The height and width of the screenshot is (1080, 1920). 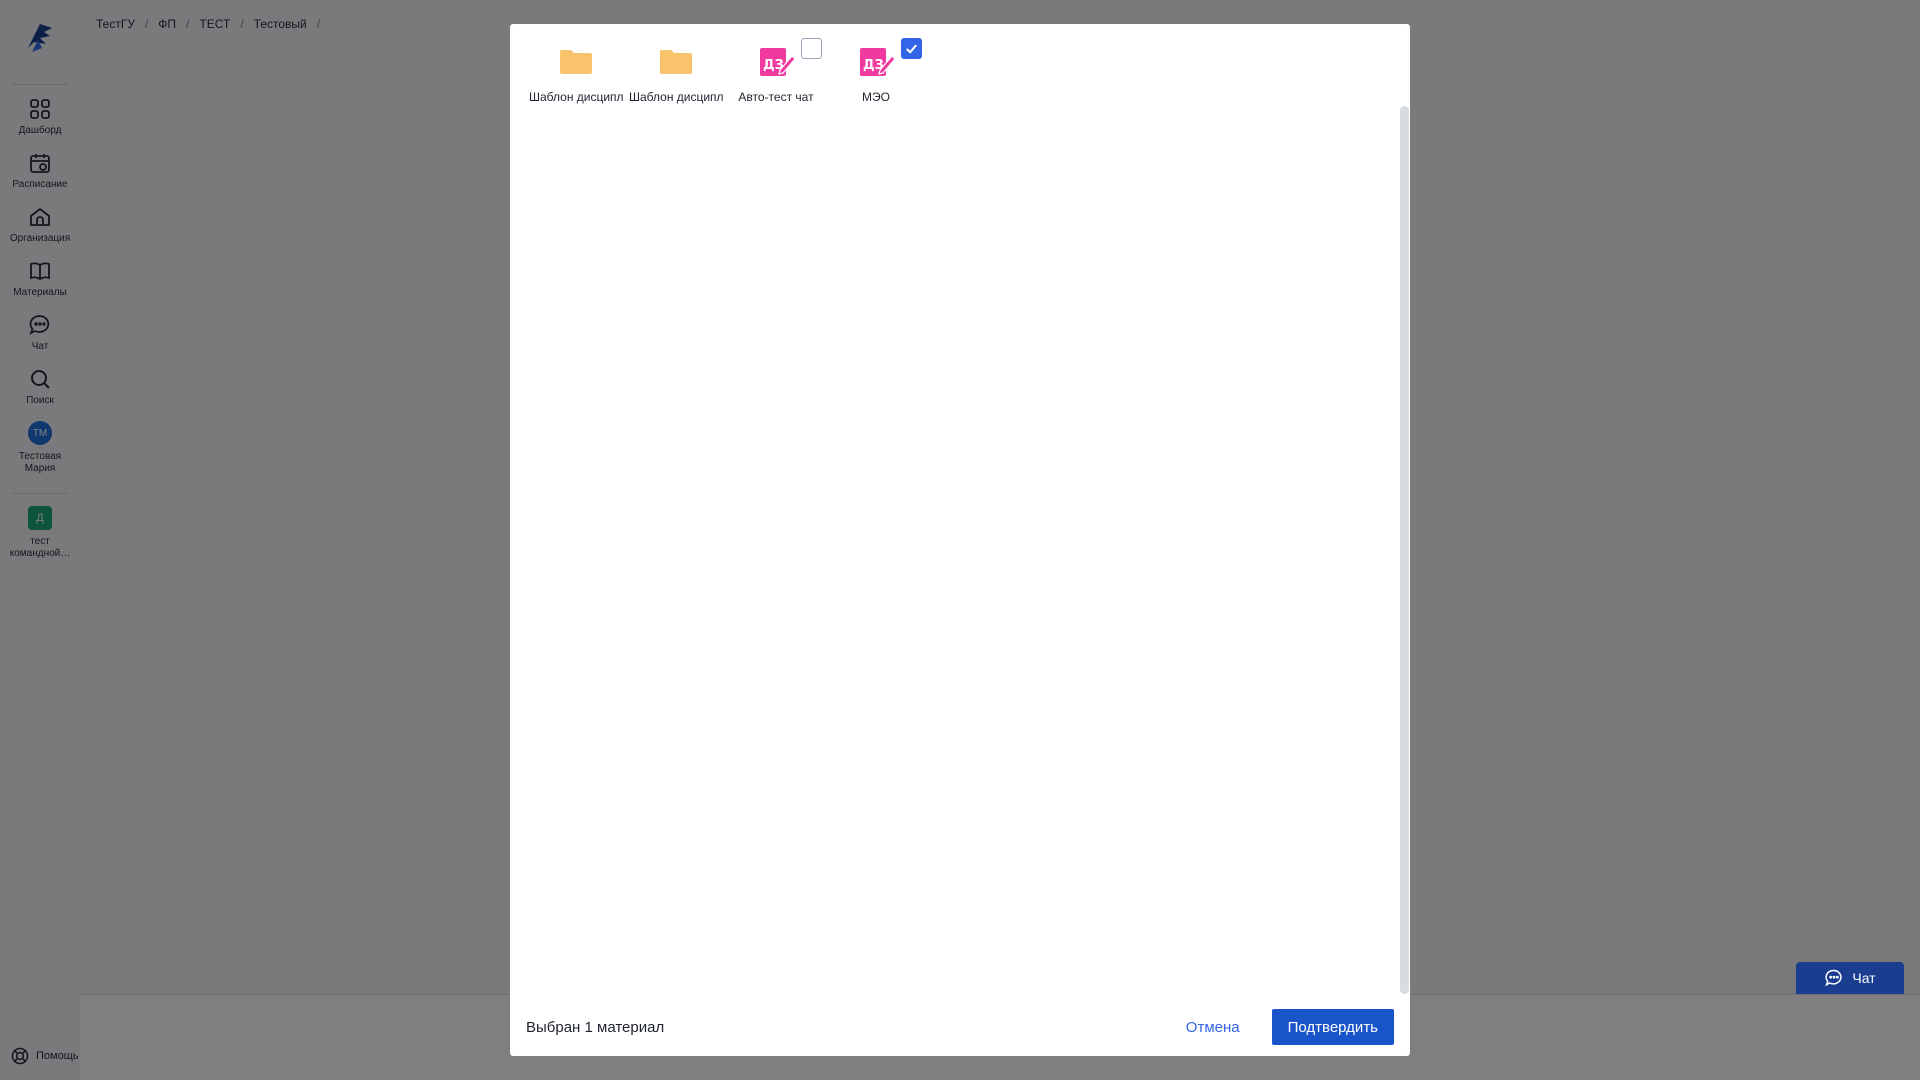 I want to click on cancel-button: Отмена, so click(x=1213, y=1027).